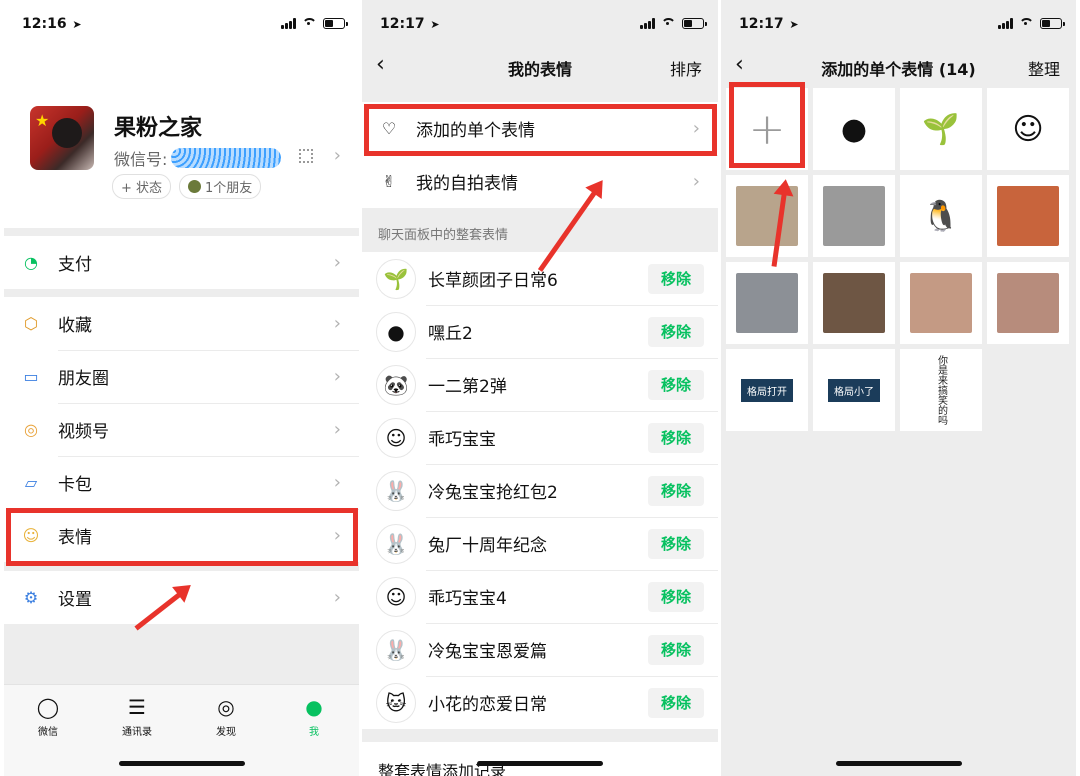 The width and height of the screenshot is (1080, 776). What do you see at coordinates (48, 707) in the screenshot?
I see `chat-icon: ◯` at bounding box center [48, 707].